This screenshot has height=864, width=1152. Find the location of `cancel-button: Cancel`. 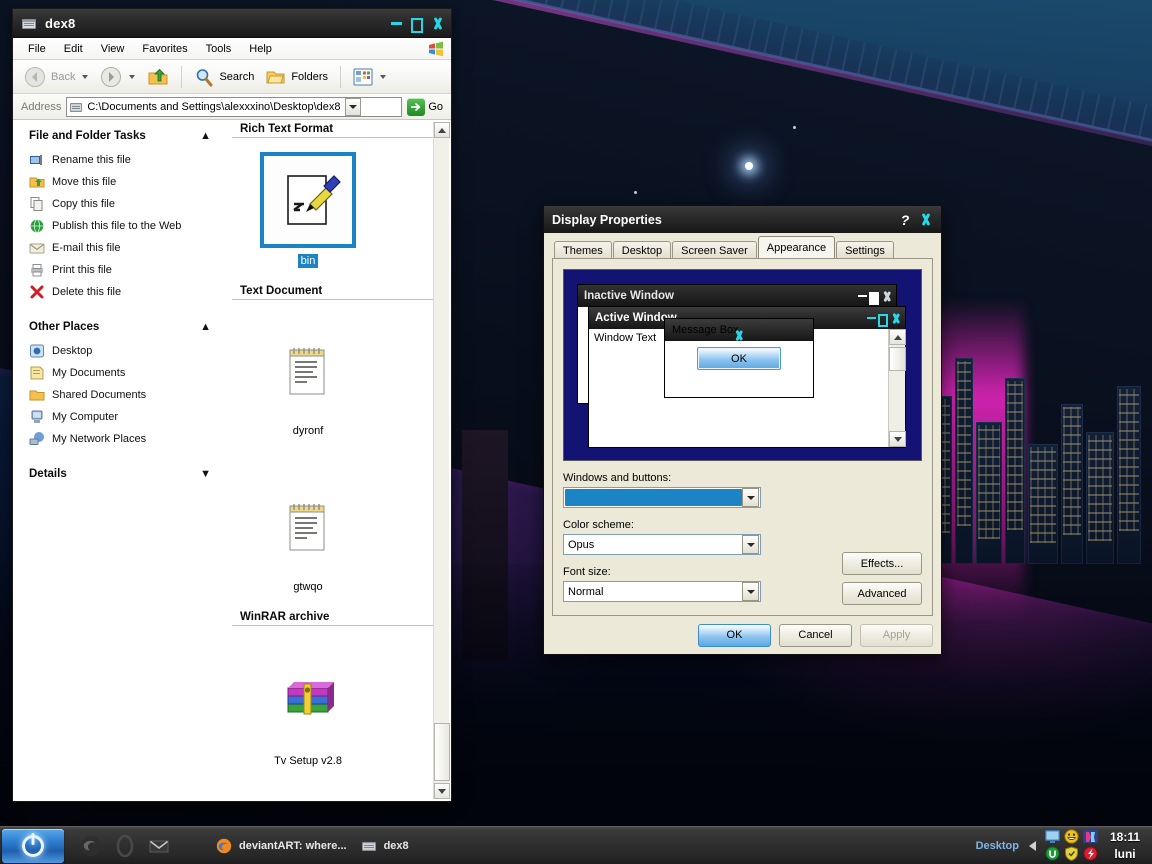

cancel-button: Cancel is located at coordinates (815, 635).